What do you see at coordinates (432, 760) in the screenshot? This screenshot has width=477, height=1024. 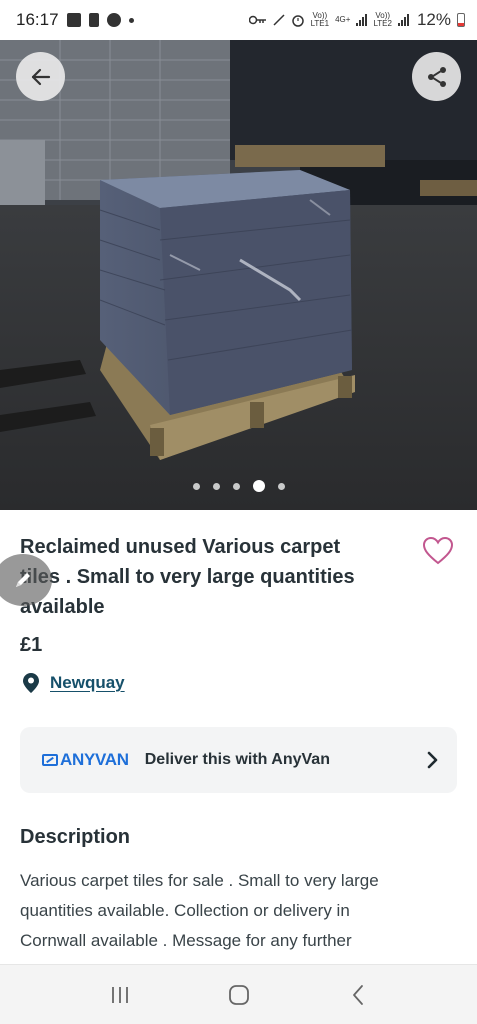 I see `chevron-right-icon` at bounding box center [432, 760].